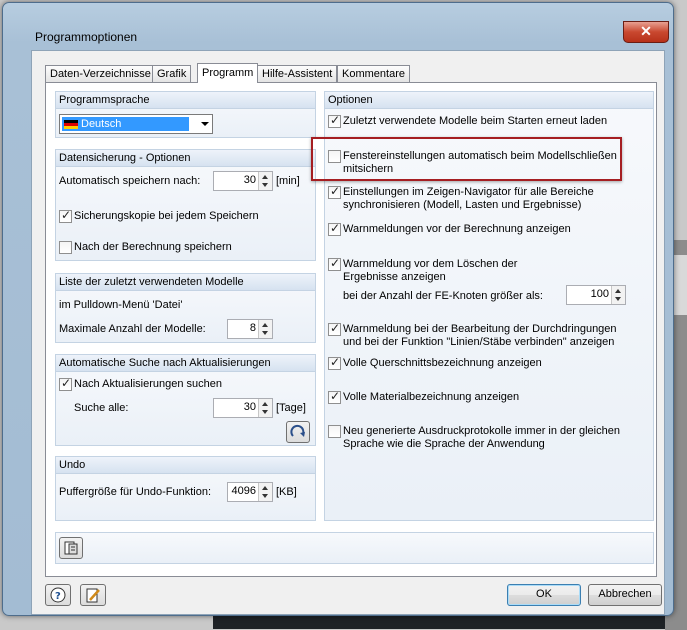 The height and width of the screenshot is (630, 687). I want to click on interval-label: Suche alle:, so click(101, 408).